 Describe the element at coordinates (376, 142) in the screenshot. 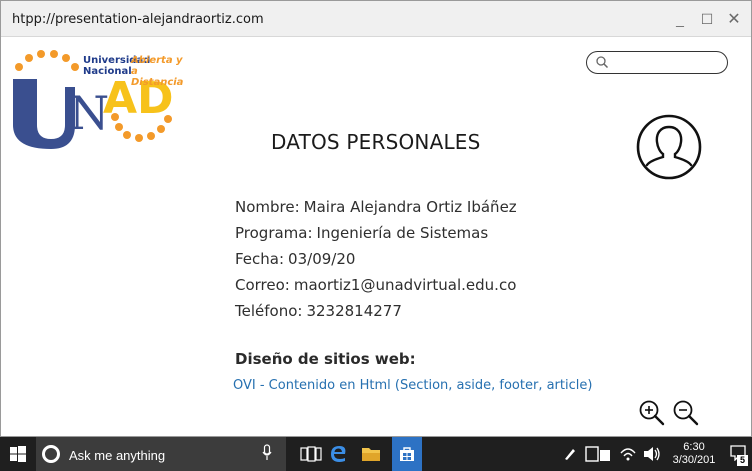

I see `page-title: DATOS PERSONALES` at that location.